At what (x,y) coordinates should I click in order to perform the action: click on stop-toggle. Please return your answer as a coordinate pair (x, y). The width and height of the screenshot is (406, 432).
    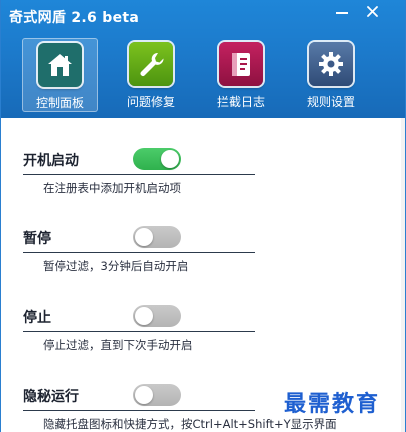
    Looking at the image, I should click on (157, 316).